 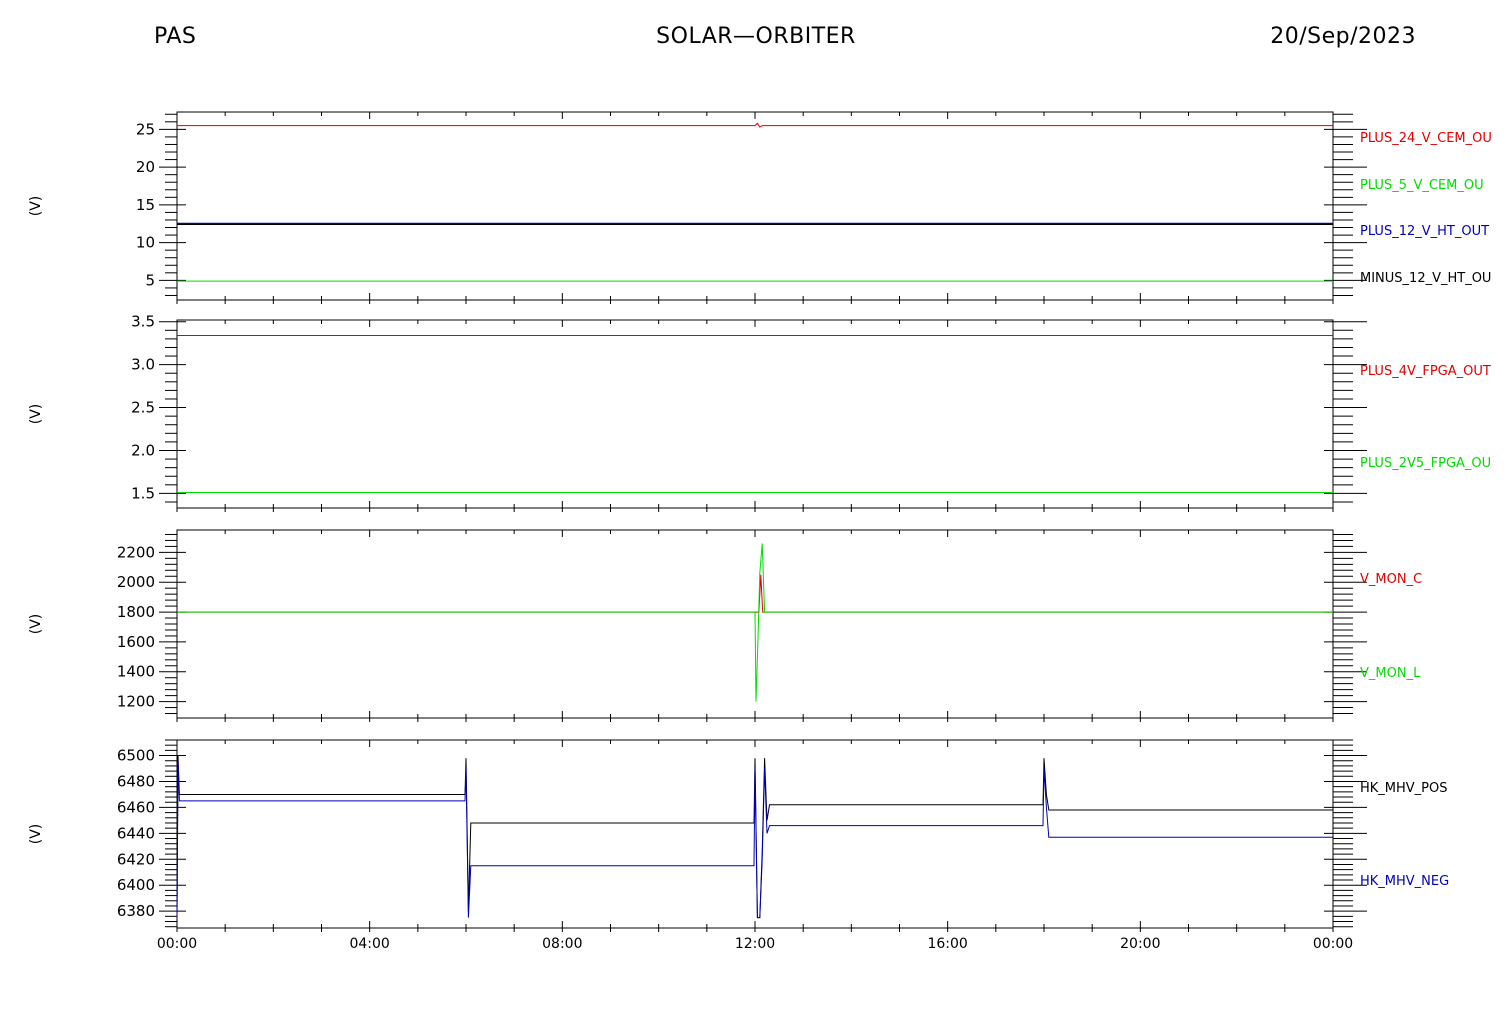 I want to click on x-tick-label: 12:00, so click(x=755, y=944).